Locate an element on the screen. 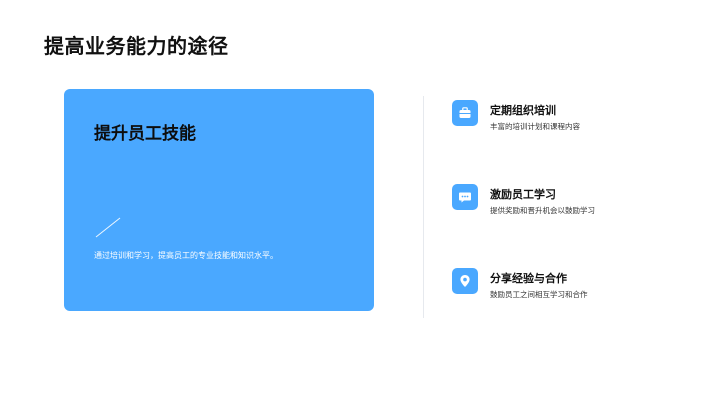 The width and height of the screenshot is (720, 404). item-description: 鼓励员工之间相互学习和合作 is located at coordinates (539, 294).